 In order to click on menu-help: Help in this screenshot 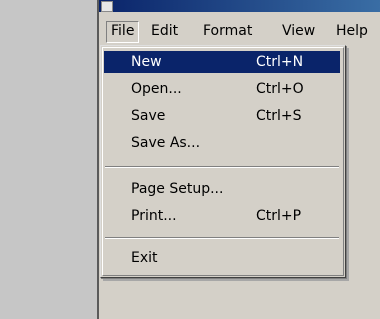, I will do `click(352, 31)`.